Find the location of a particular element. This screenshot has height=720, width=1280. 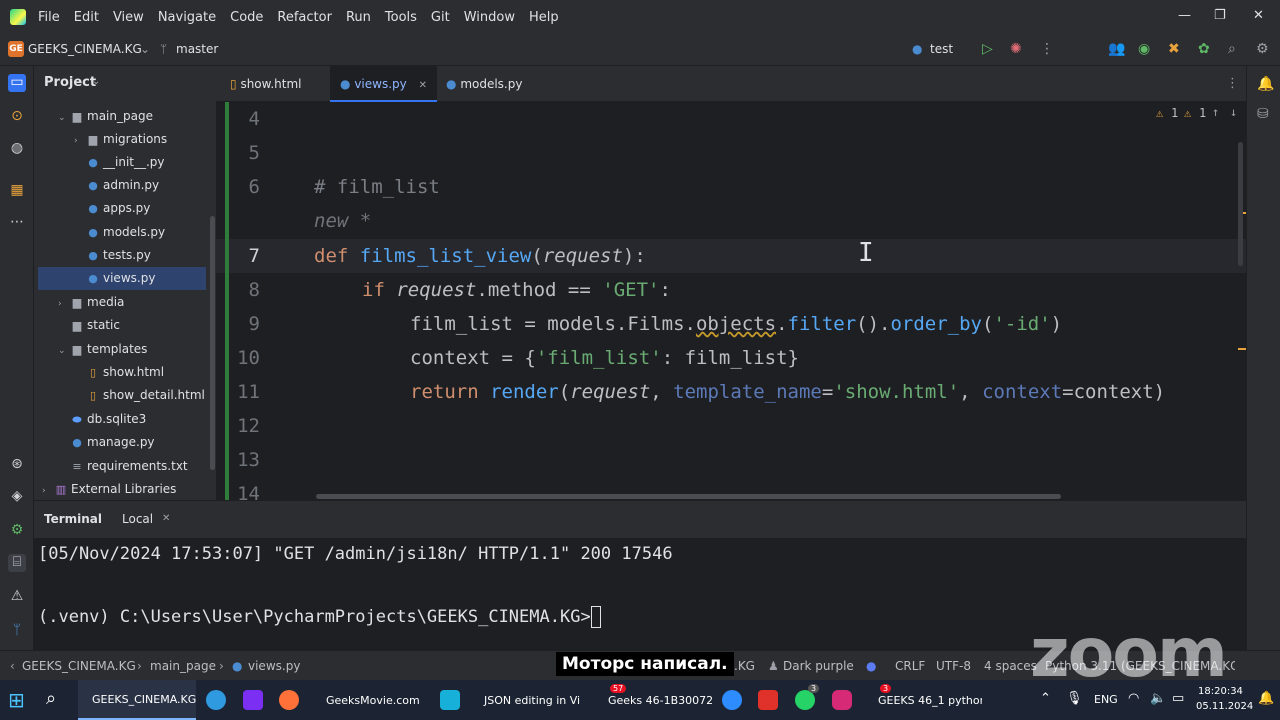

edge-icon is located at coordinates (216, 700).